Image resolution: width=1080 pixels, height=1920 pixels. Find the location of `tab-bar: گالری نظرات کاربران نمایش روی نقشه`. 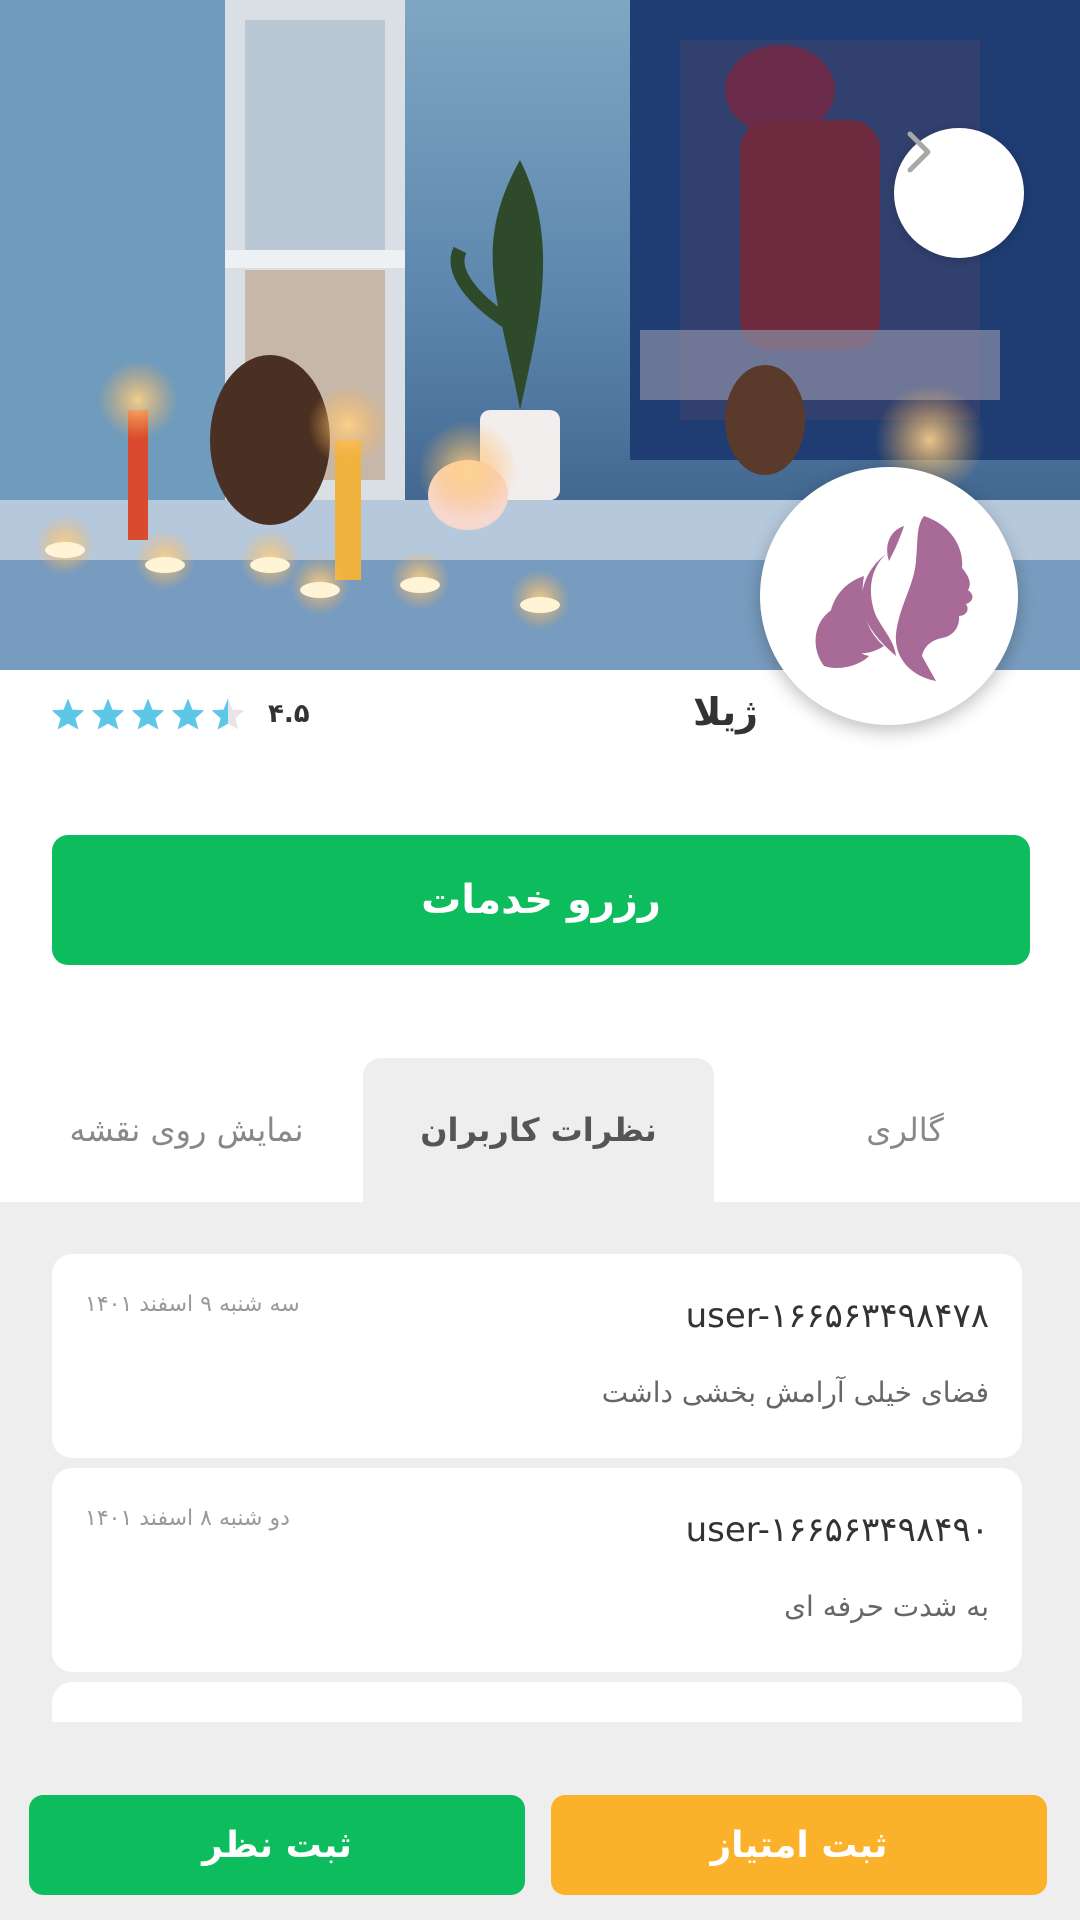

tab-bar: گالری نظرات کاربران نمایش روی نقشه is located at coordinates (540, 1130).